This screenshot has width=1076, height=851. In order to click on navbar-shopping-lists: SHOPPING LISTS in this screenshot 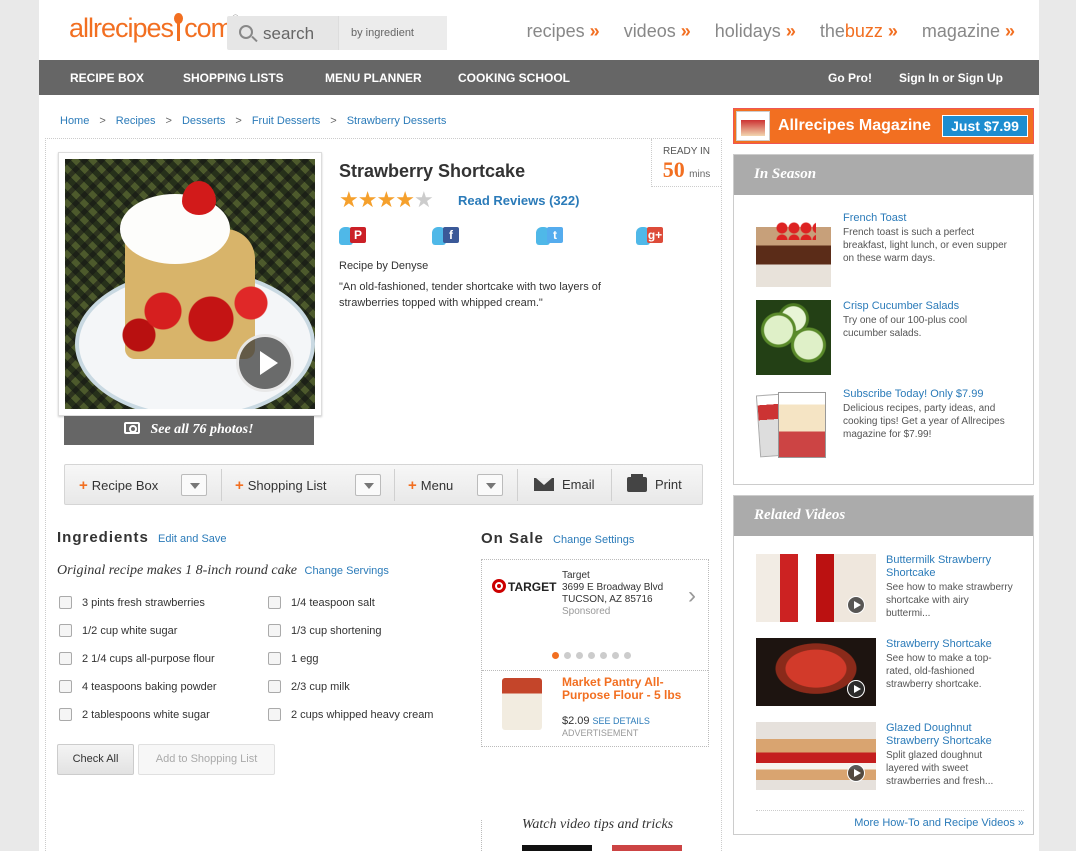, I will do `click(233, 78)`.